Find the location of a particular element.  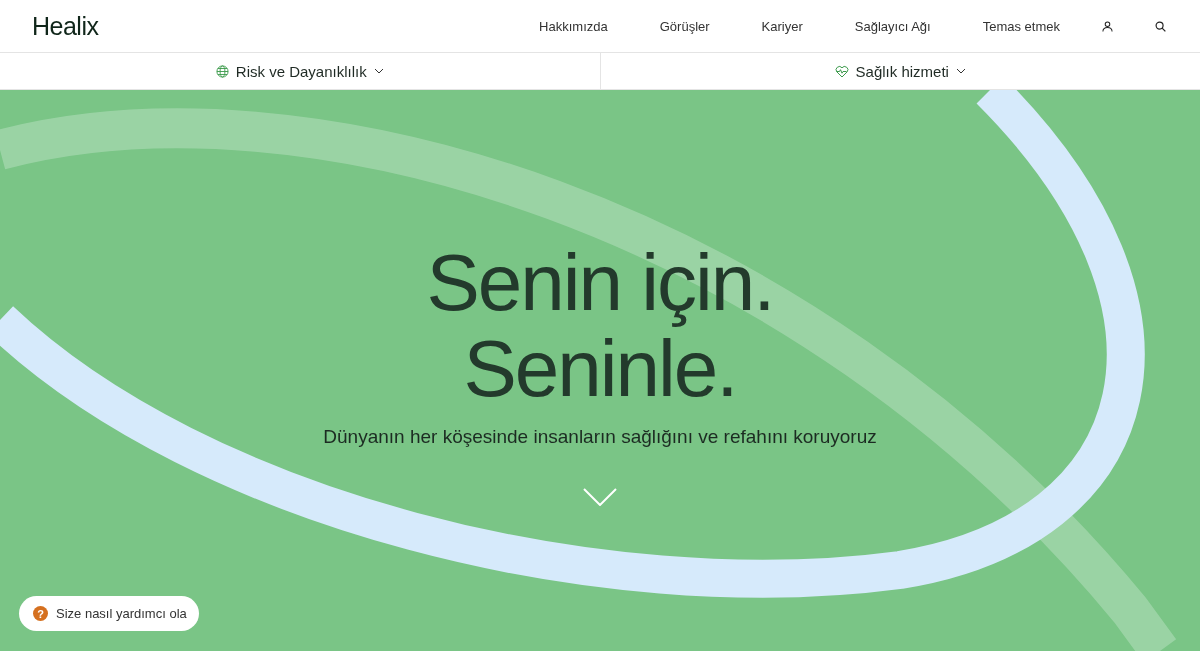

user-icon is located at coordinates (1107, 26).